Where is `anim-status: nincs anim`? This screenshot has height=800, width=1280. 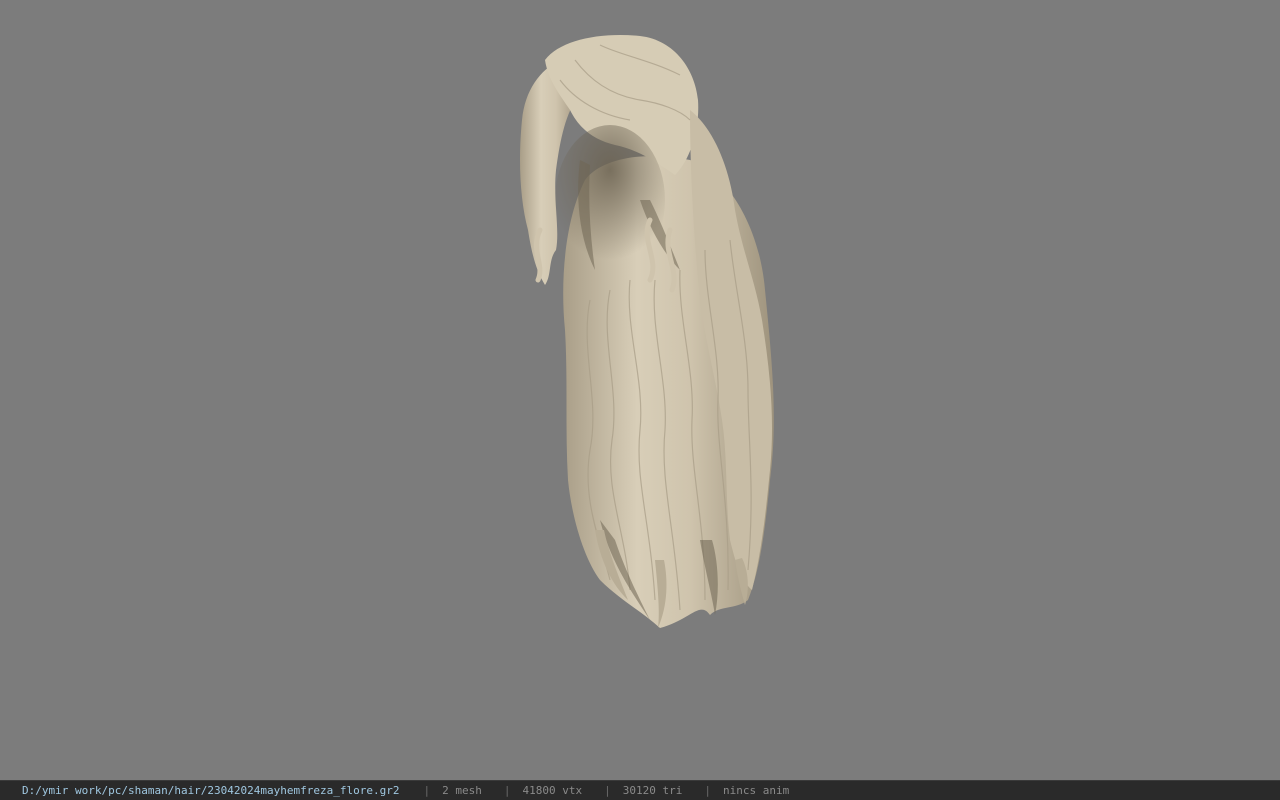 anim-status: nincs anim is located at coordinates (756, 790).